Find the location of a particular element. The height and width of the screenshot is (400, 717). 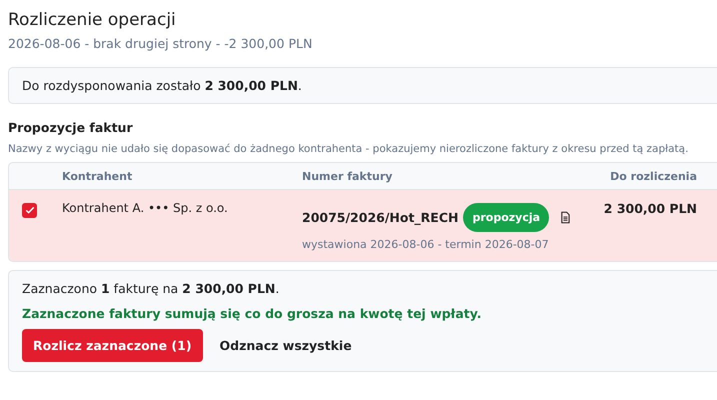

operation-subtitle: 2026-08-06 - brak drugiej strony - -2 300,00 PLN is located at coordinates (161, 43).